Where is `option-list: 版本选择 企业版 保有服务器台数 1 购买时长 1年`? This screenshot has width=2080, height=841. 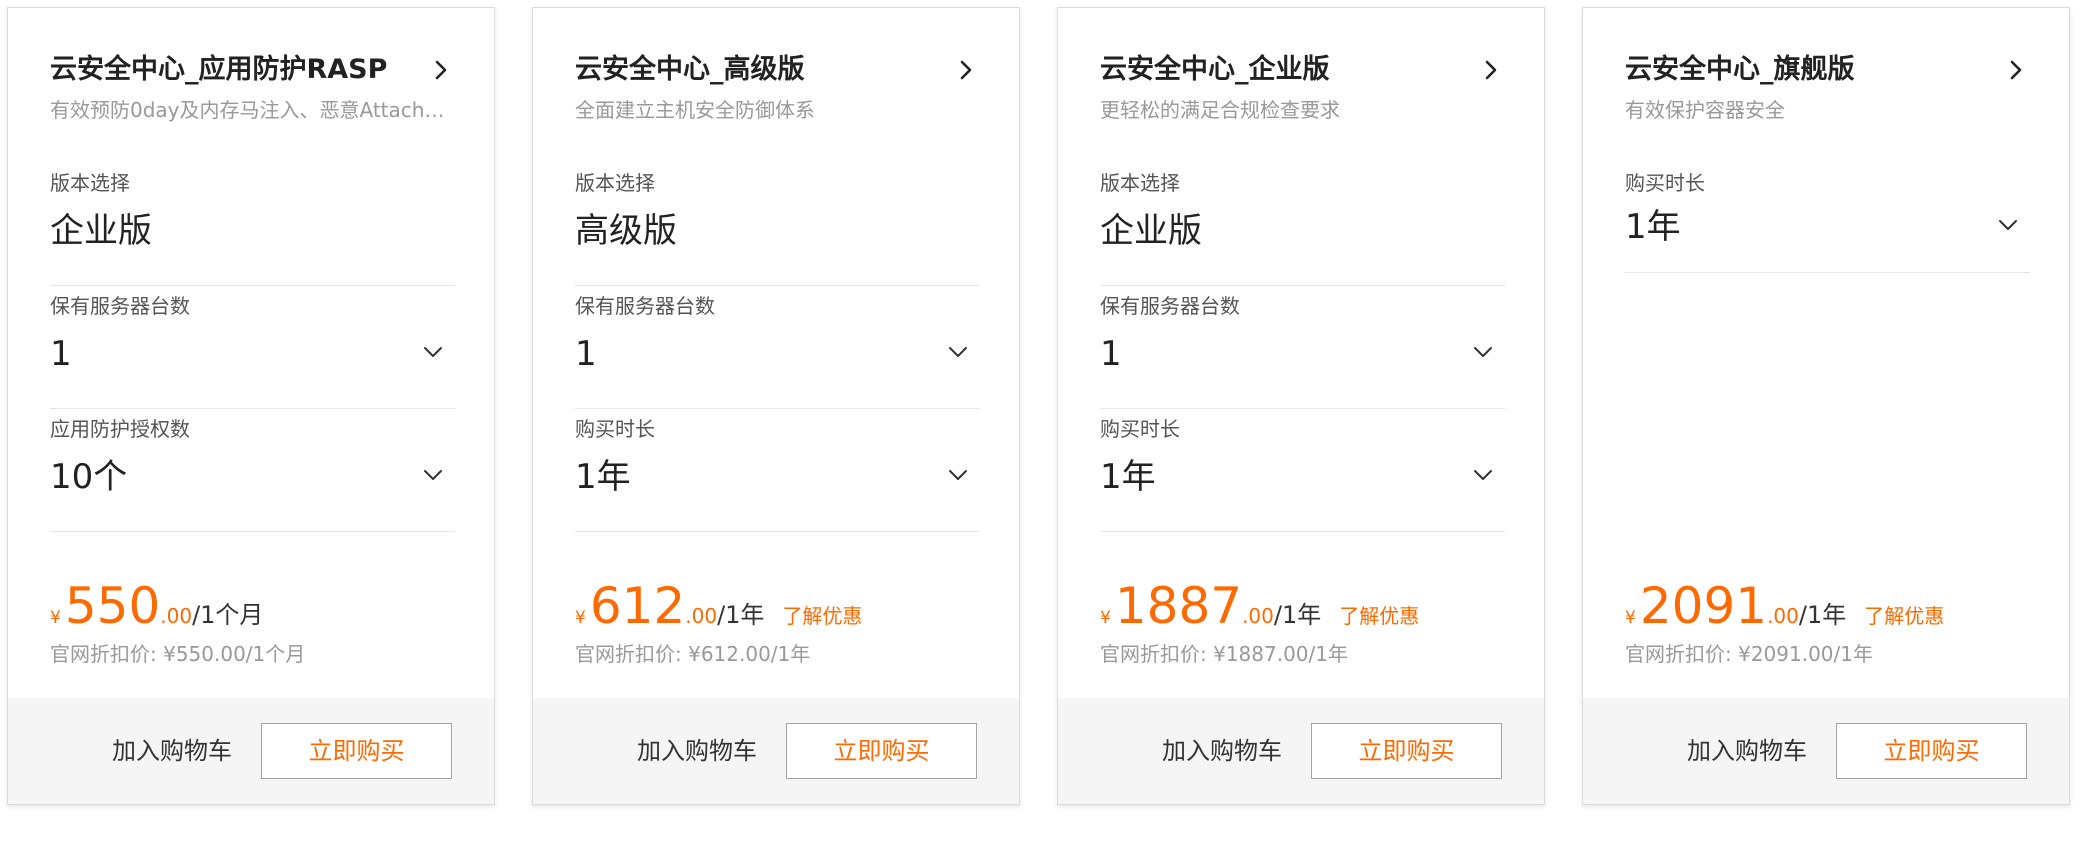 option-list: 版本选择 企业版 保有服务器台数 1 购买时长 1年 is located at coordinates (1302, 347).